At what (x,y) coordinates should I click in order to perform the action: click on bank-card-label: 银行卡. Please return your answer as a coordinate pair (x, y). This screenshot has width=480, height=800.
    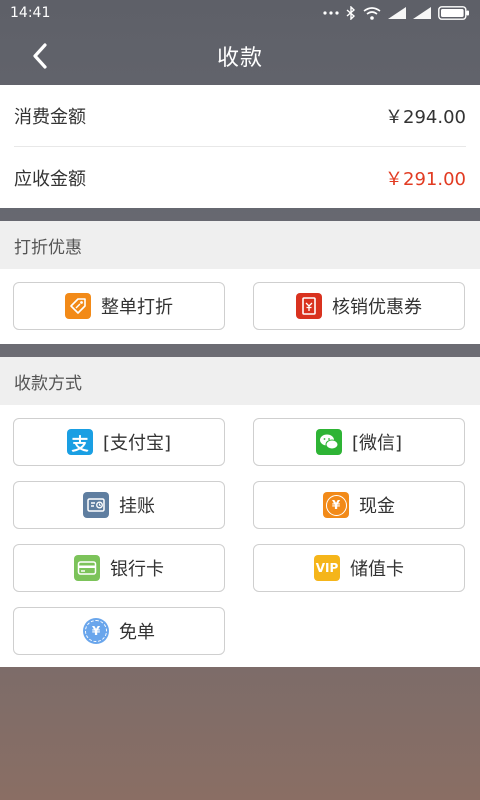
    Looking at the image, I should click on (137, 569).